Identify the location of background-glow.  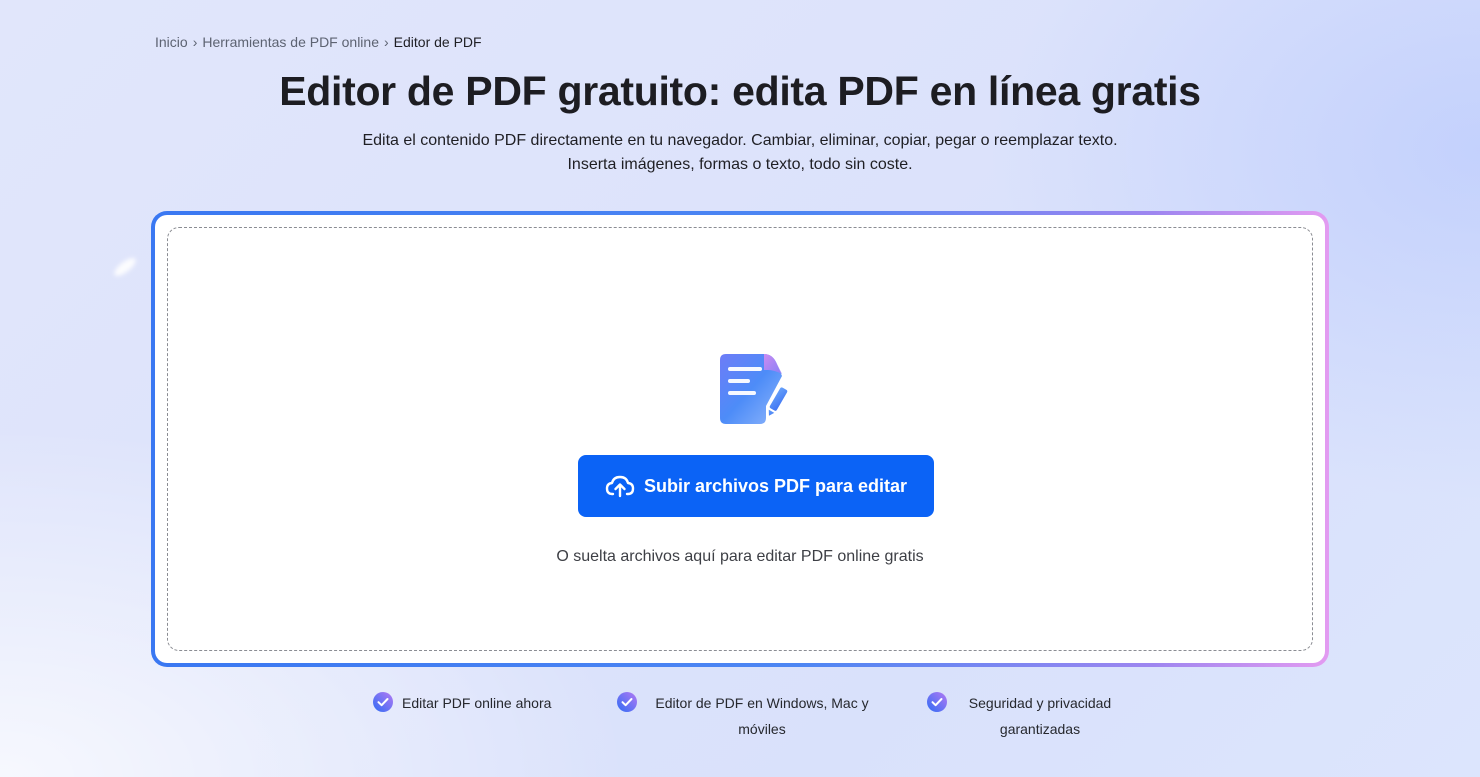
(125, 267).